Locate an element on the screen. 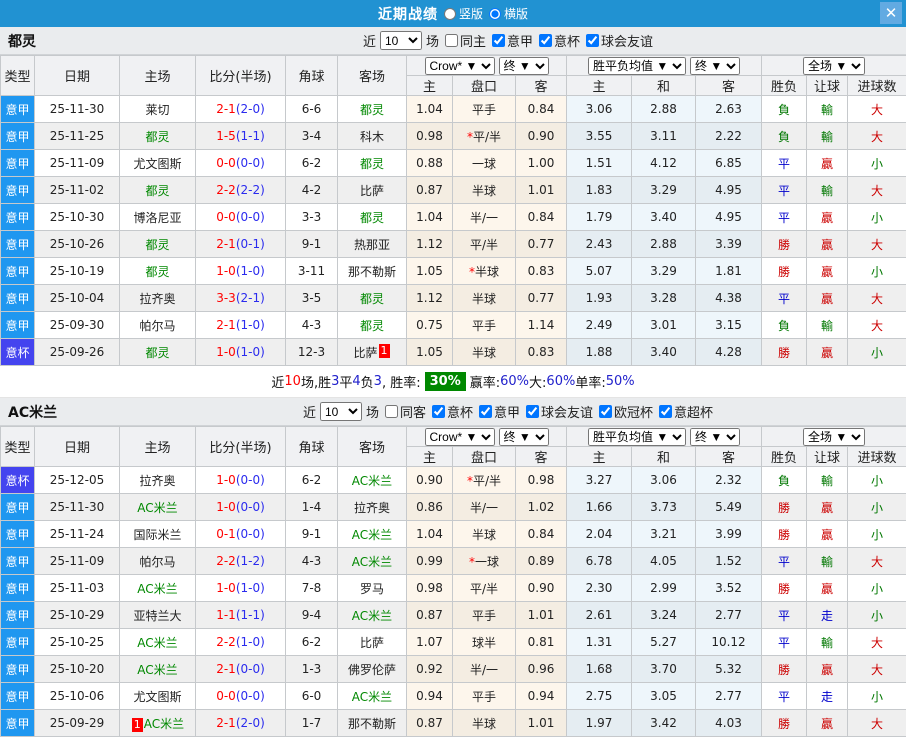 The width and height of the screenshot is (906, 749). cell-handicap-home-odds: 1.12 is located at coordinates (429, 298).